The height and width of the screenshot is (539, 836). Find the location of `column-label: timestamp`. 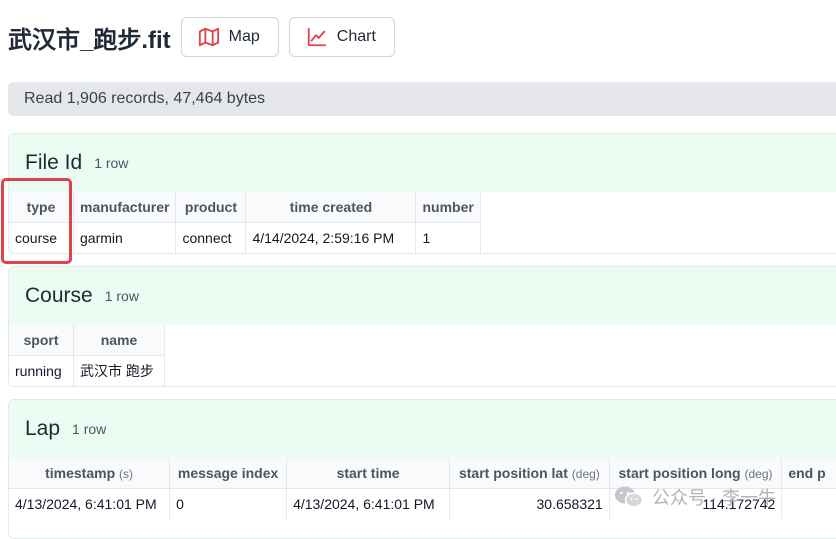

column-label: timestamp is located at coordinates (80, 473).